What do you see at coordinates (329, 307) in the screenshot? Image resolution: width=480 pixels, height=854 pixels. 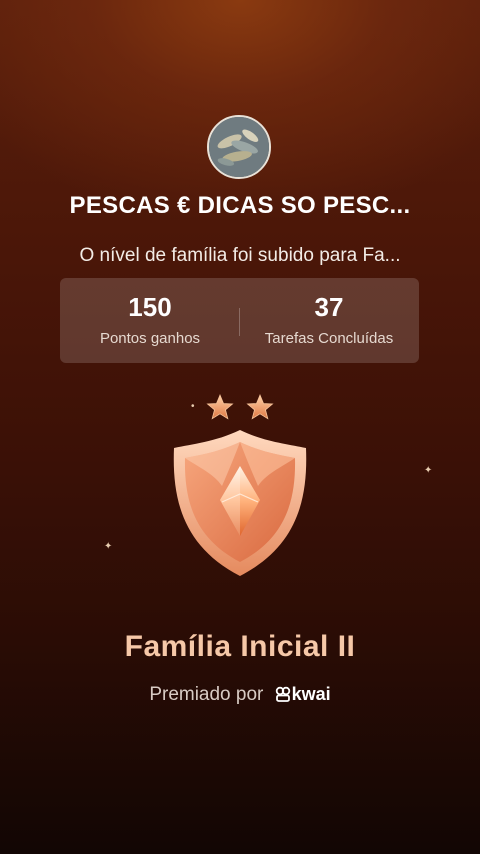 I see `tasks-completed-value: 37` at bounding box center [329, 307].